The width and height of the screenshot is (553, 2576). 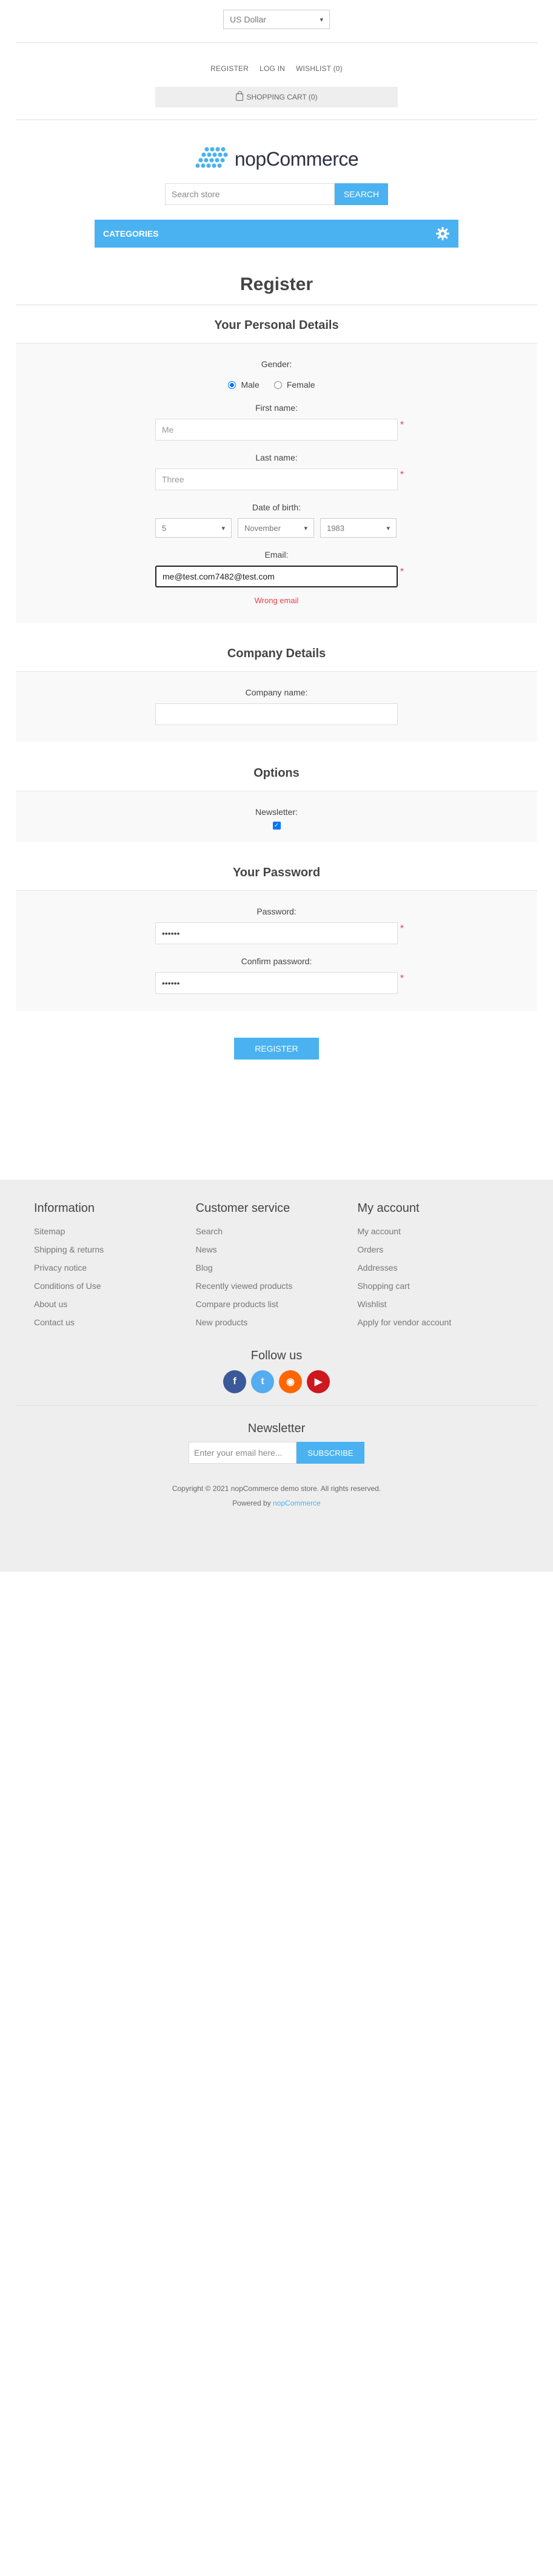 I want to click on company-details-title: Company Details, so click(x=276, y=653).